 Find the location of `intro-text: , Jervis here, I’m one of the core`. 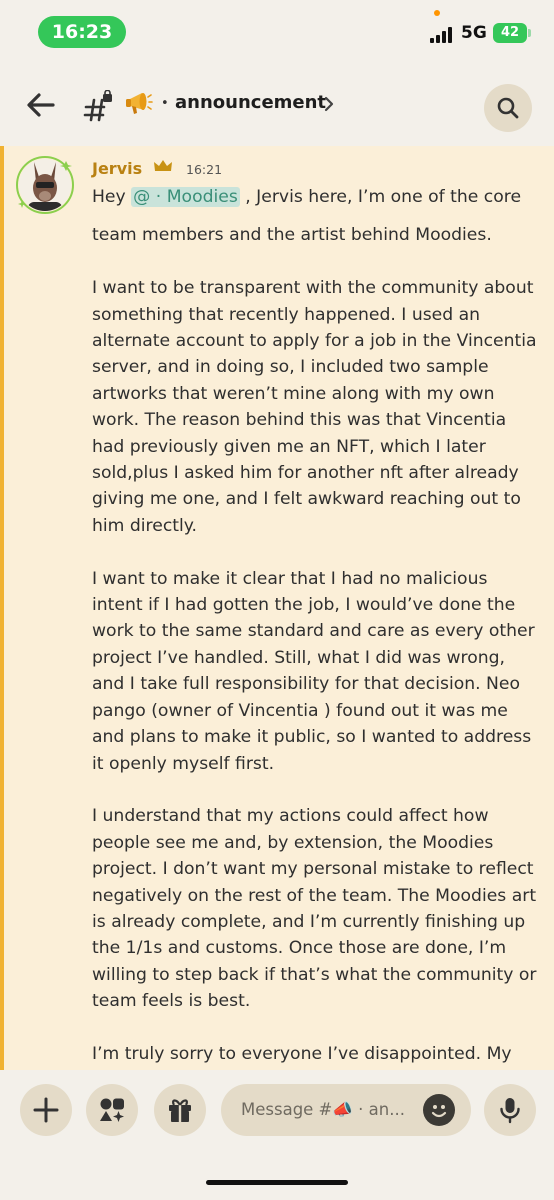

intro-text: , Jervis here, I’m one of the core is located at coordinates (380, 197).